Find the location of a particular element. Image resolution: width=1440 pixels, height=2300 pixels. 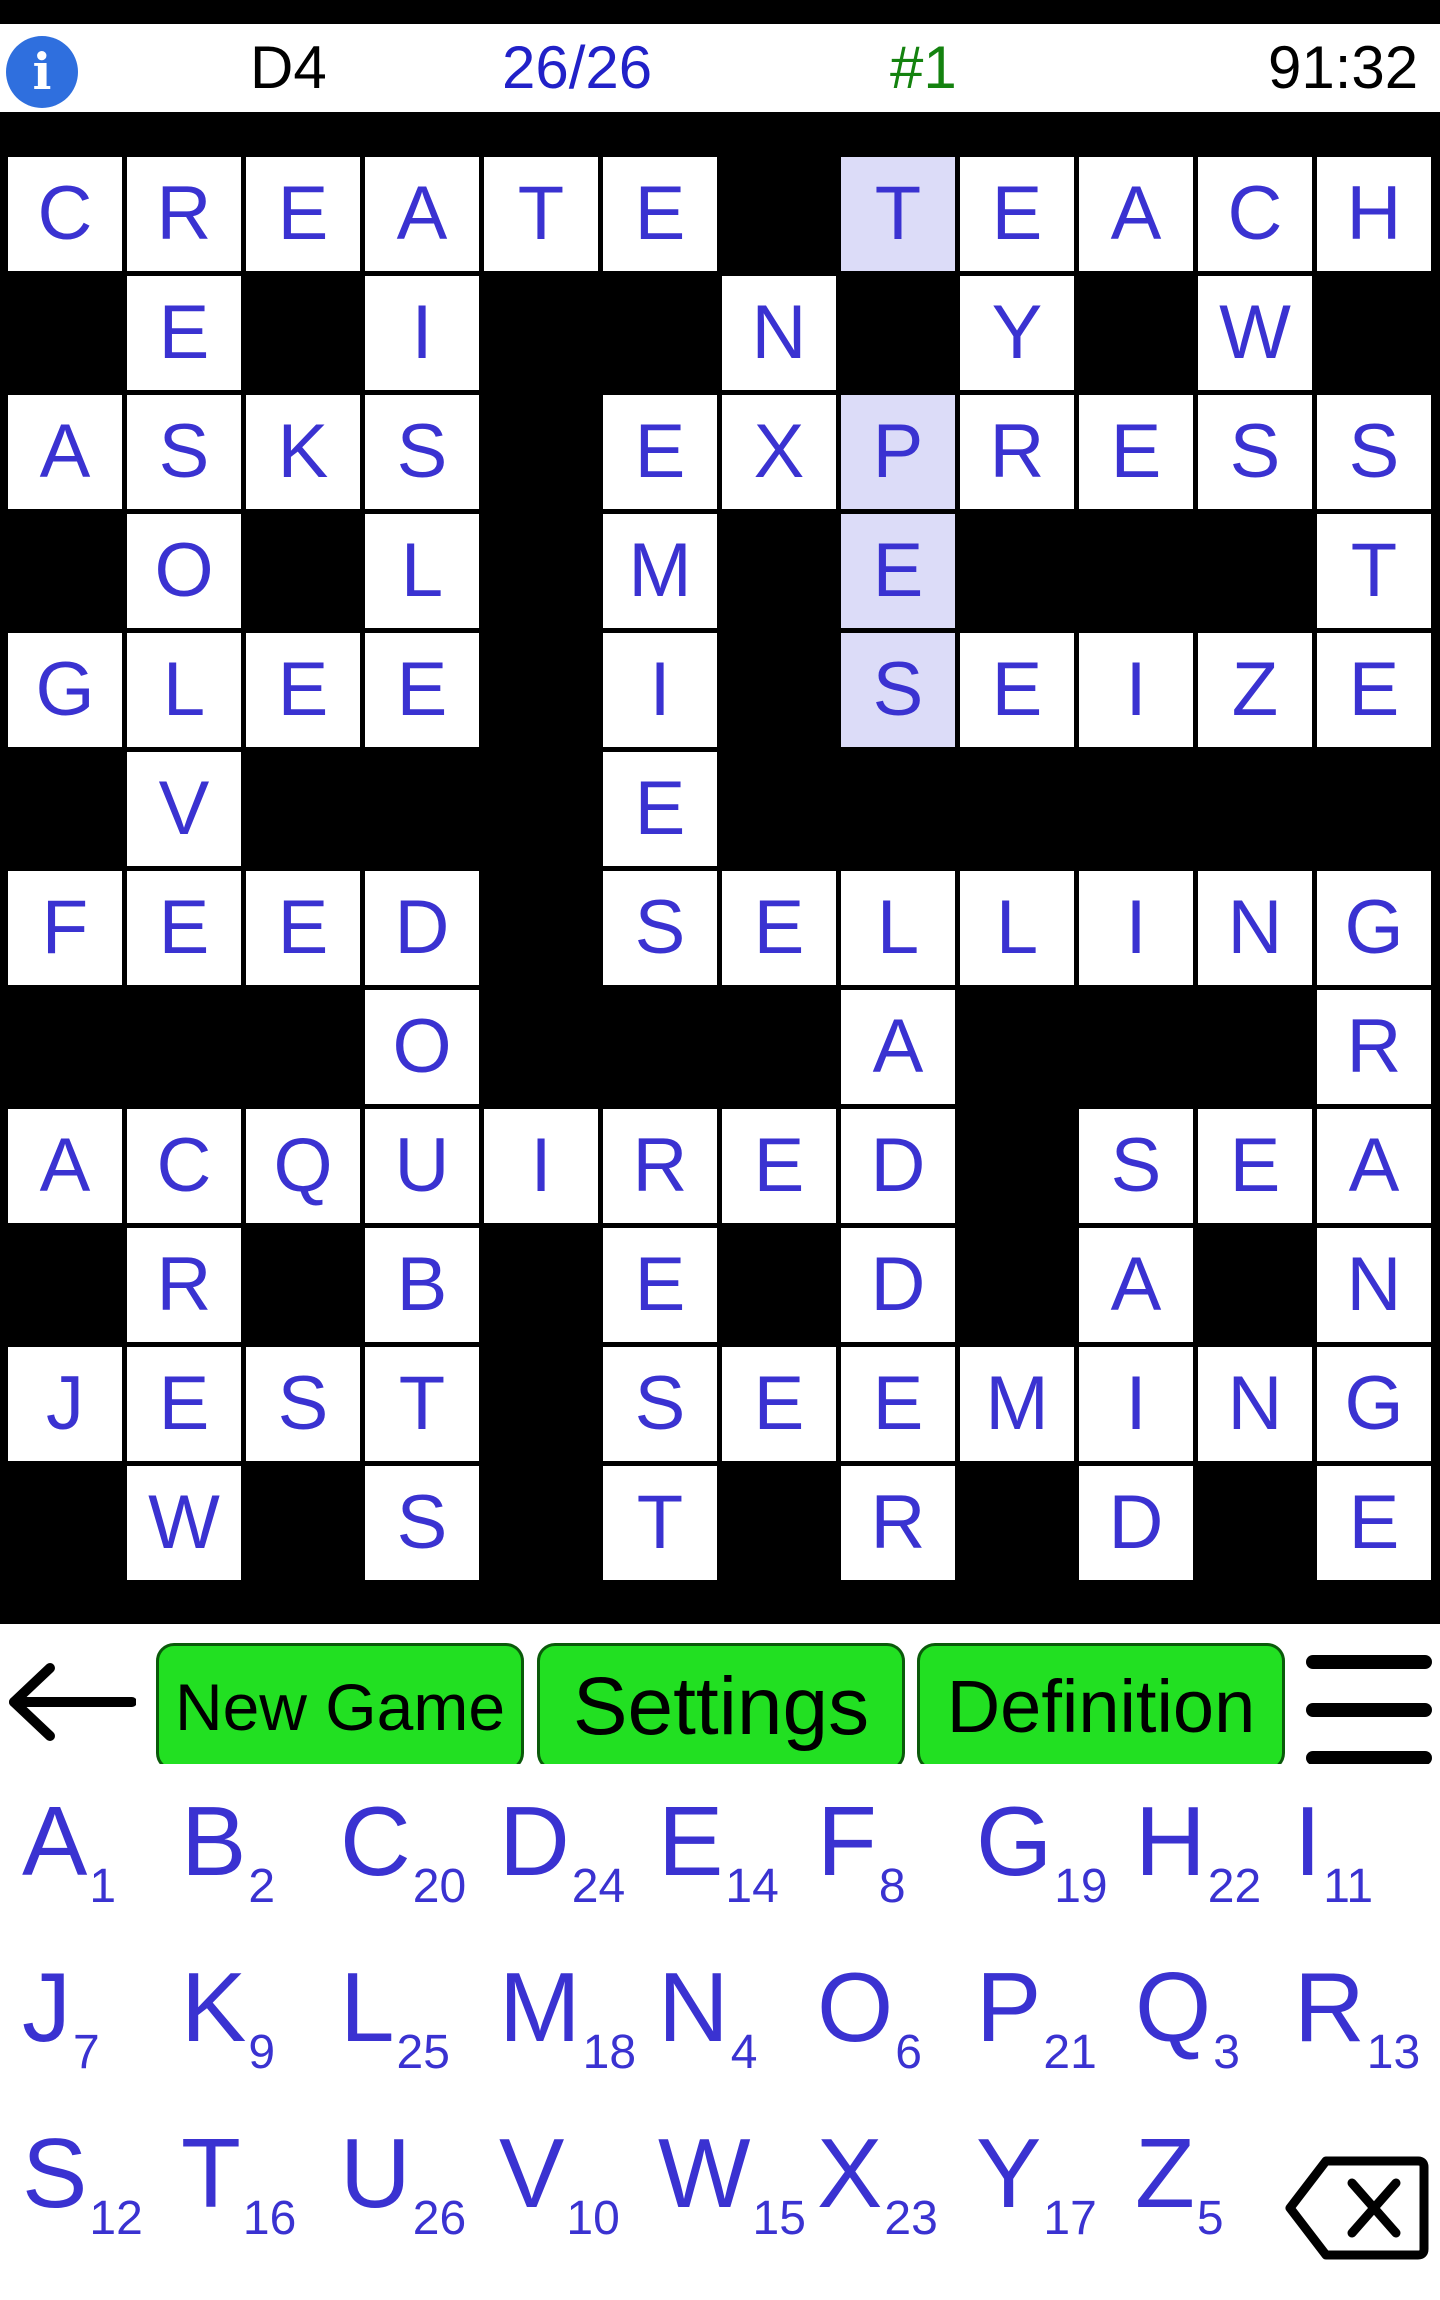

key-u: U 26 is located at coordinates (407, 2171).